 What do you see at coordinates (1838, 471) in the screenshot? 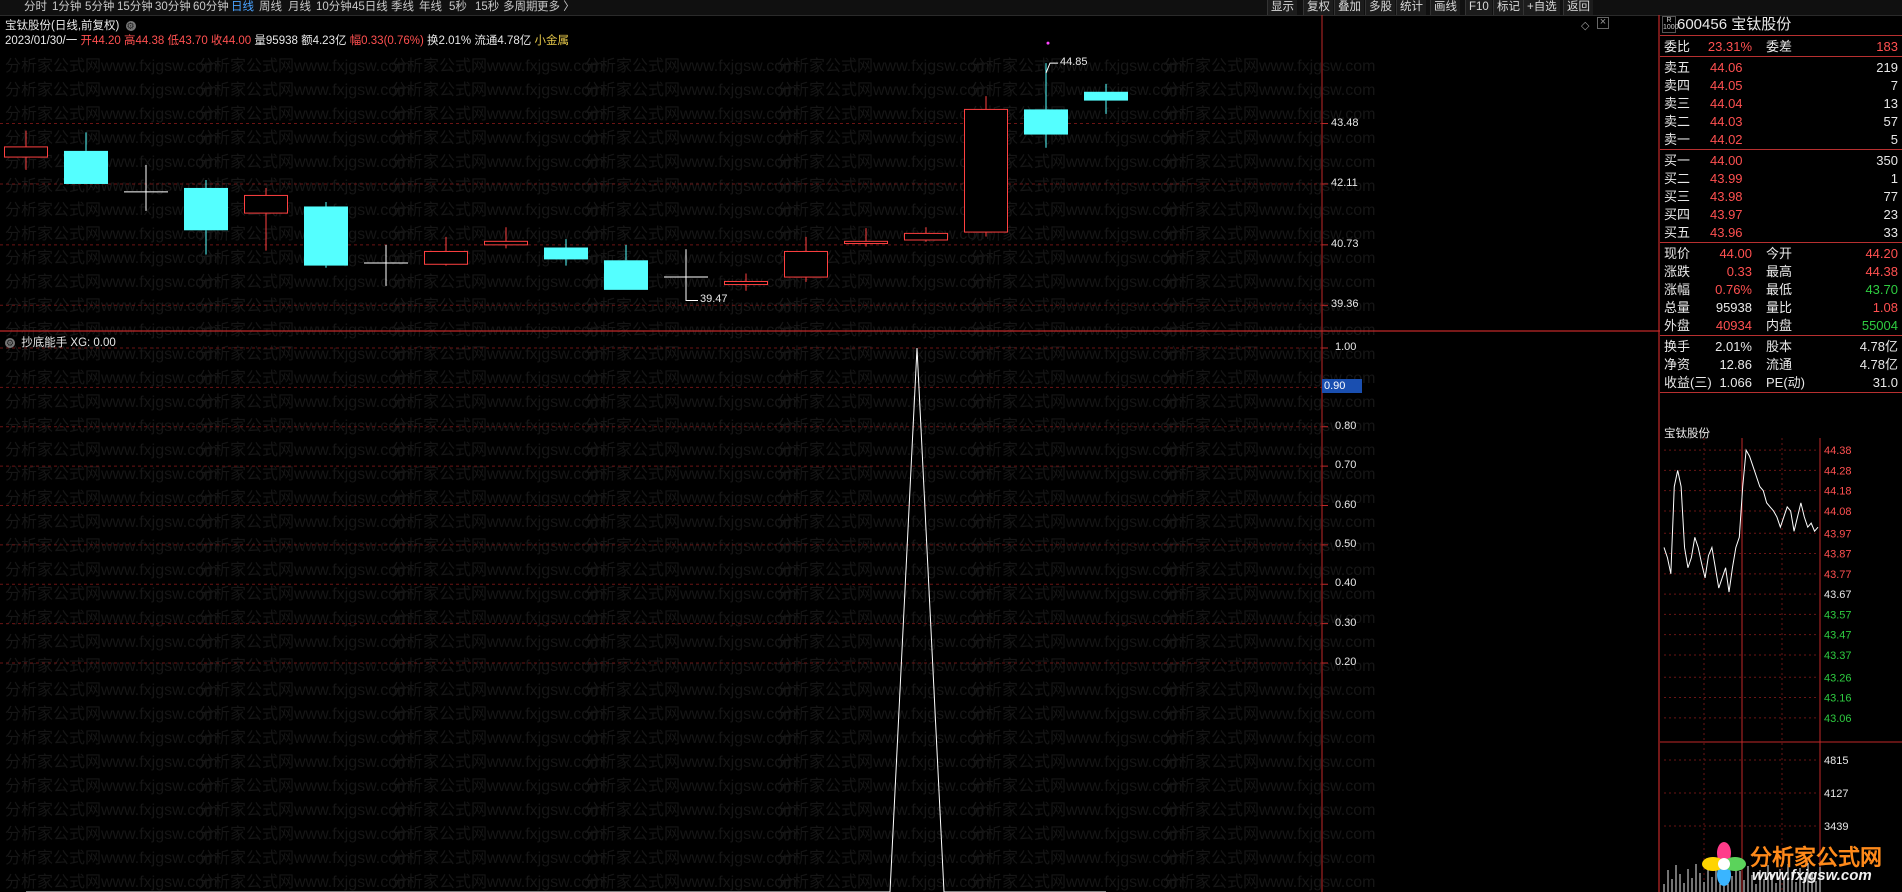
I see `mini-price-tick: 44.28` at bounding box center [1838, 471].